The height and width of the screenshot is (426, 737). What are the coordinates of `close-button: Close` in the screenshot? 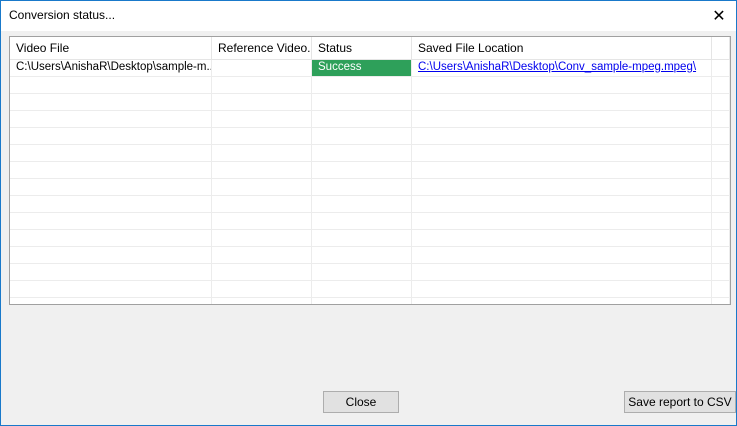 It's located at (361, 402).